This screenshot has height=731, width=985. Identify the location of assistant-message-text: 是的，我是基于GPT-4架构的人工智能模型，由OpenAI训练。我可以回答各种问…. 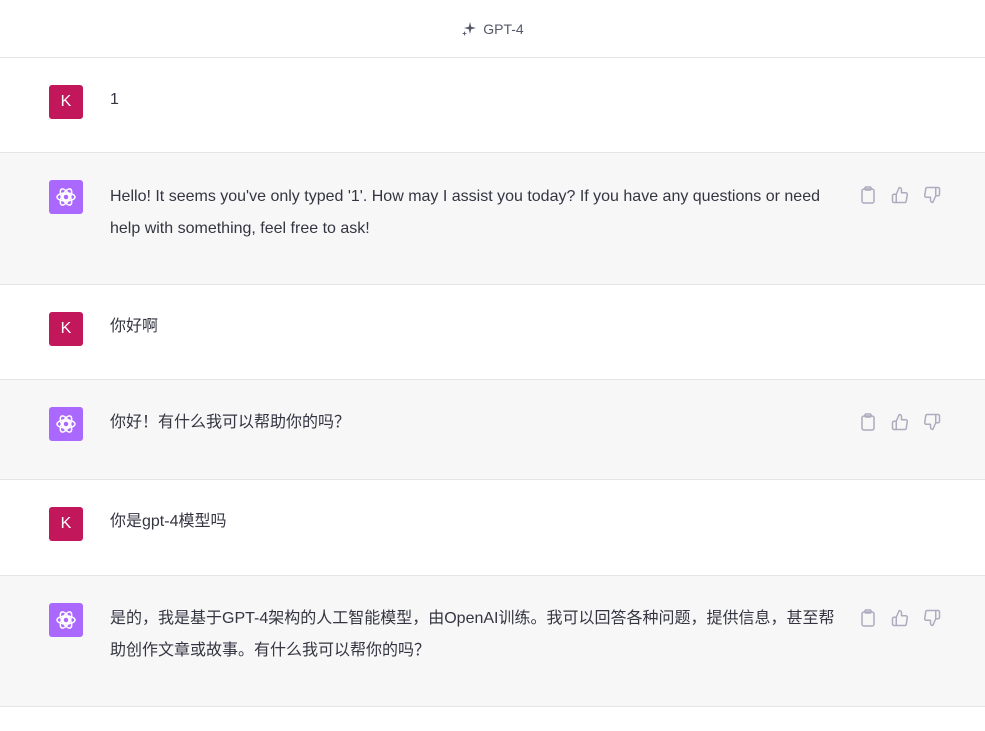
(472, 634).